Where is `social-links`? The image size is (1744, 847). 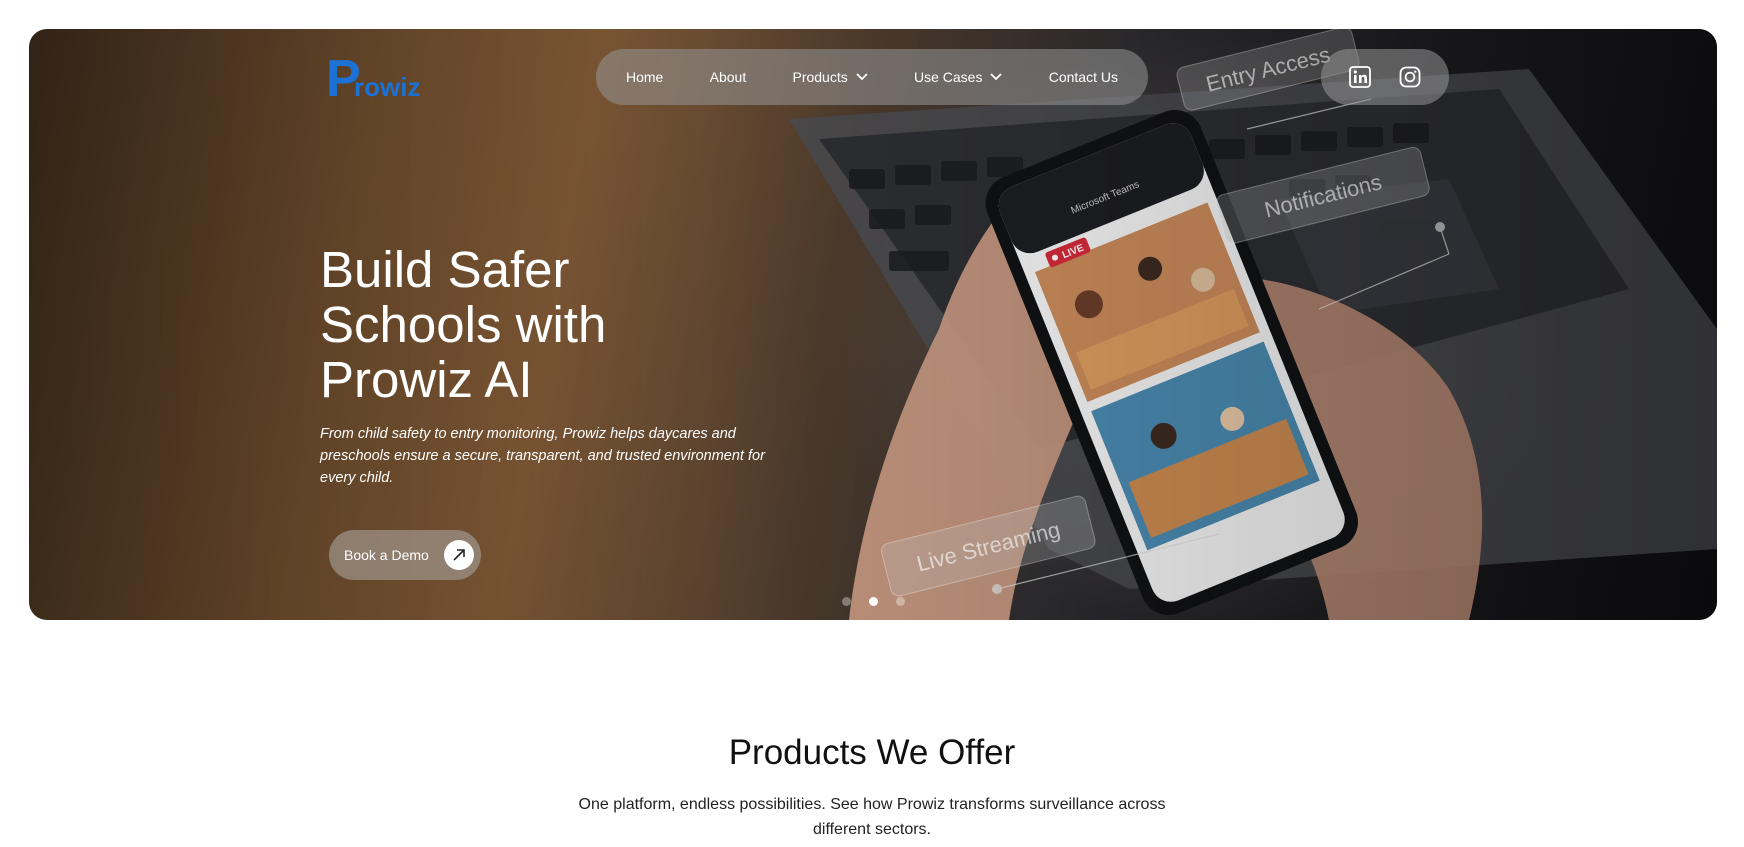 social-links is located at coordinates (1385, 77).